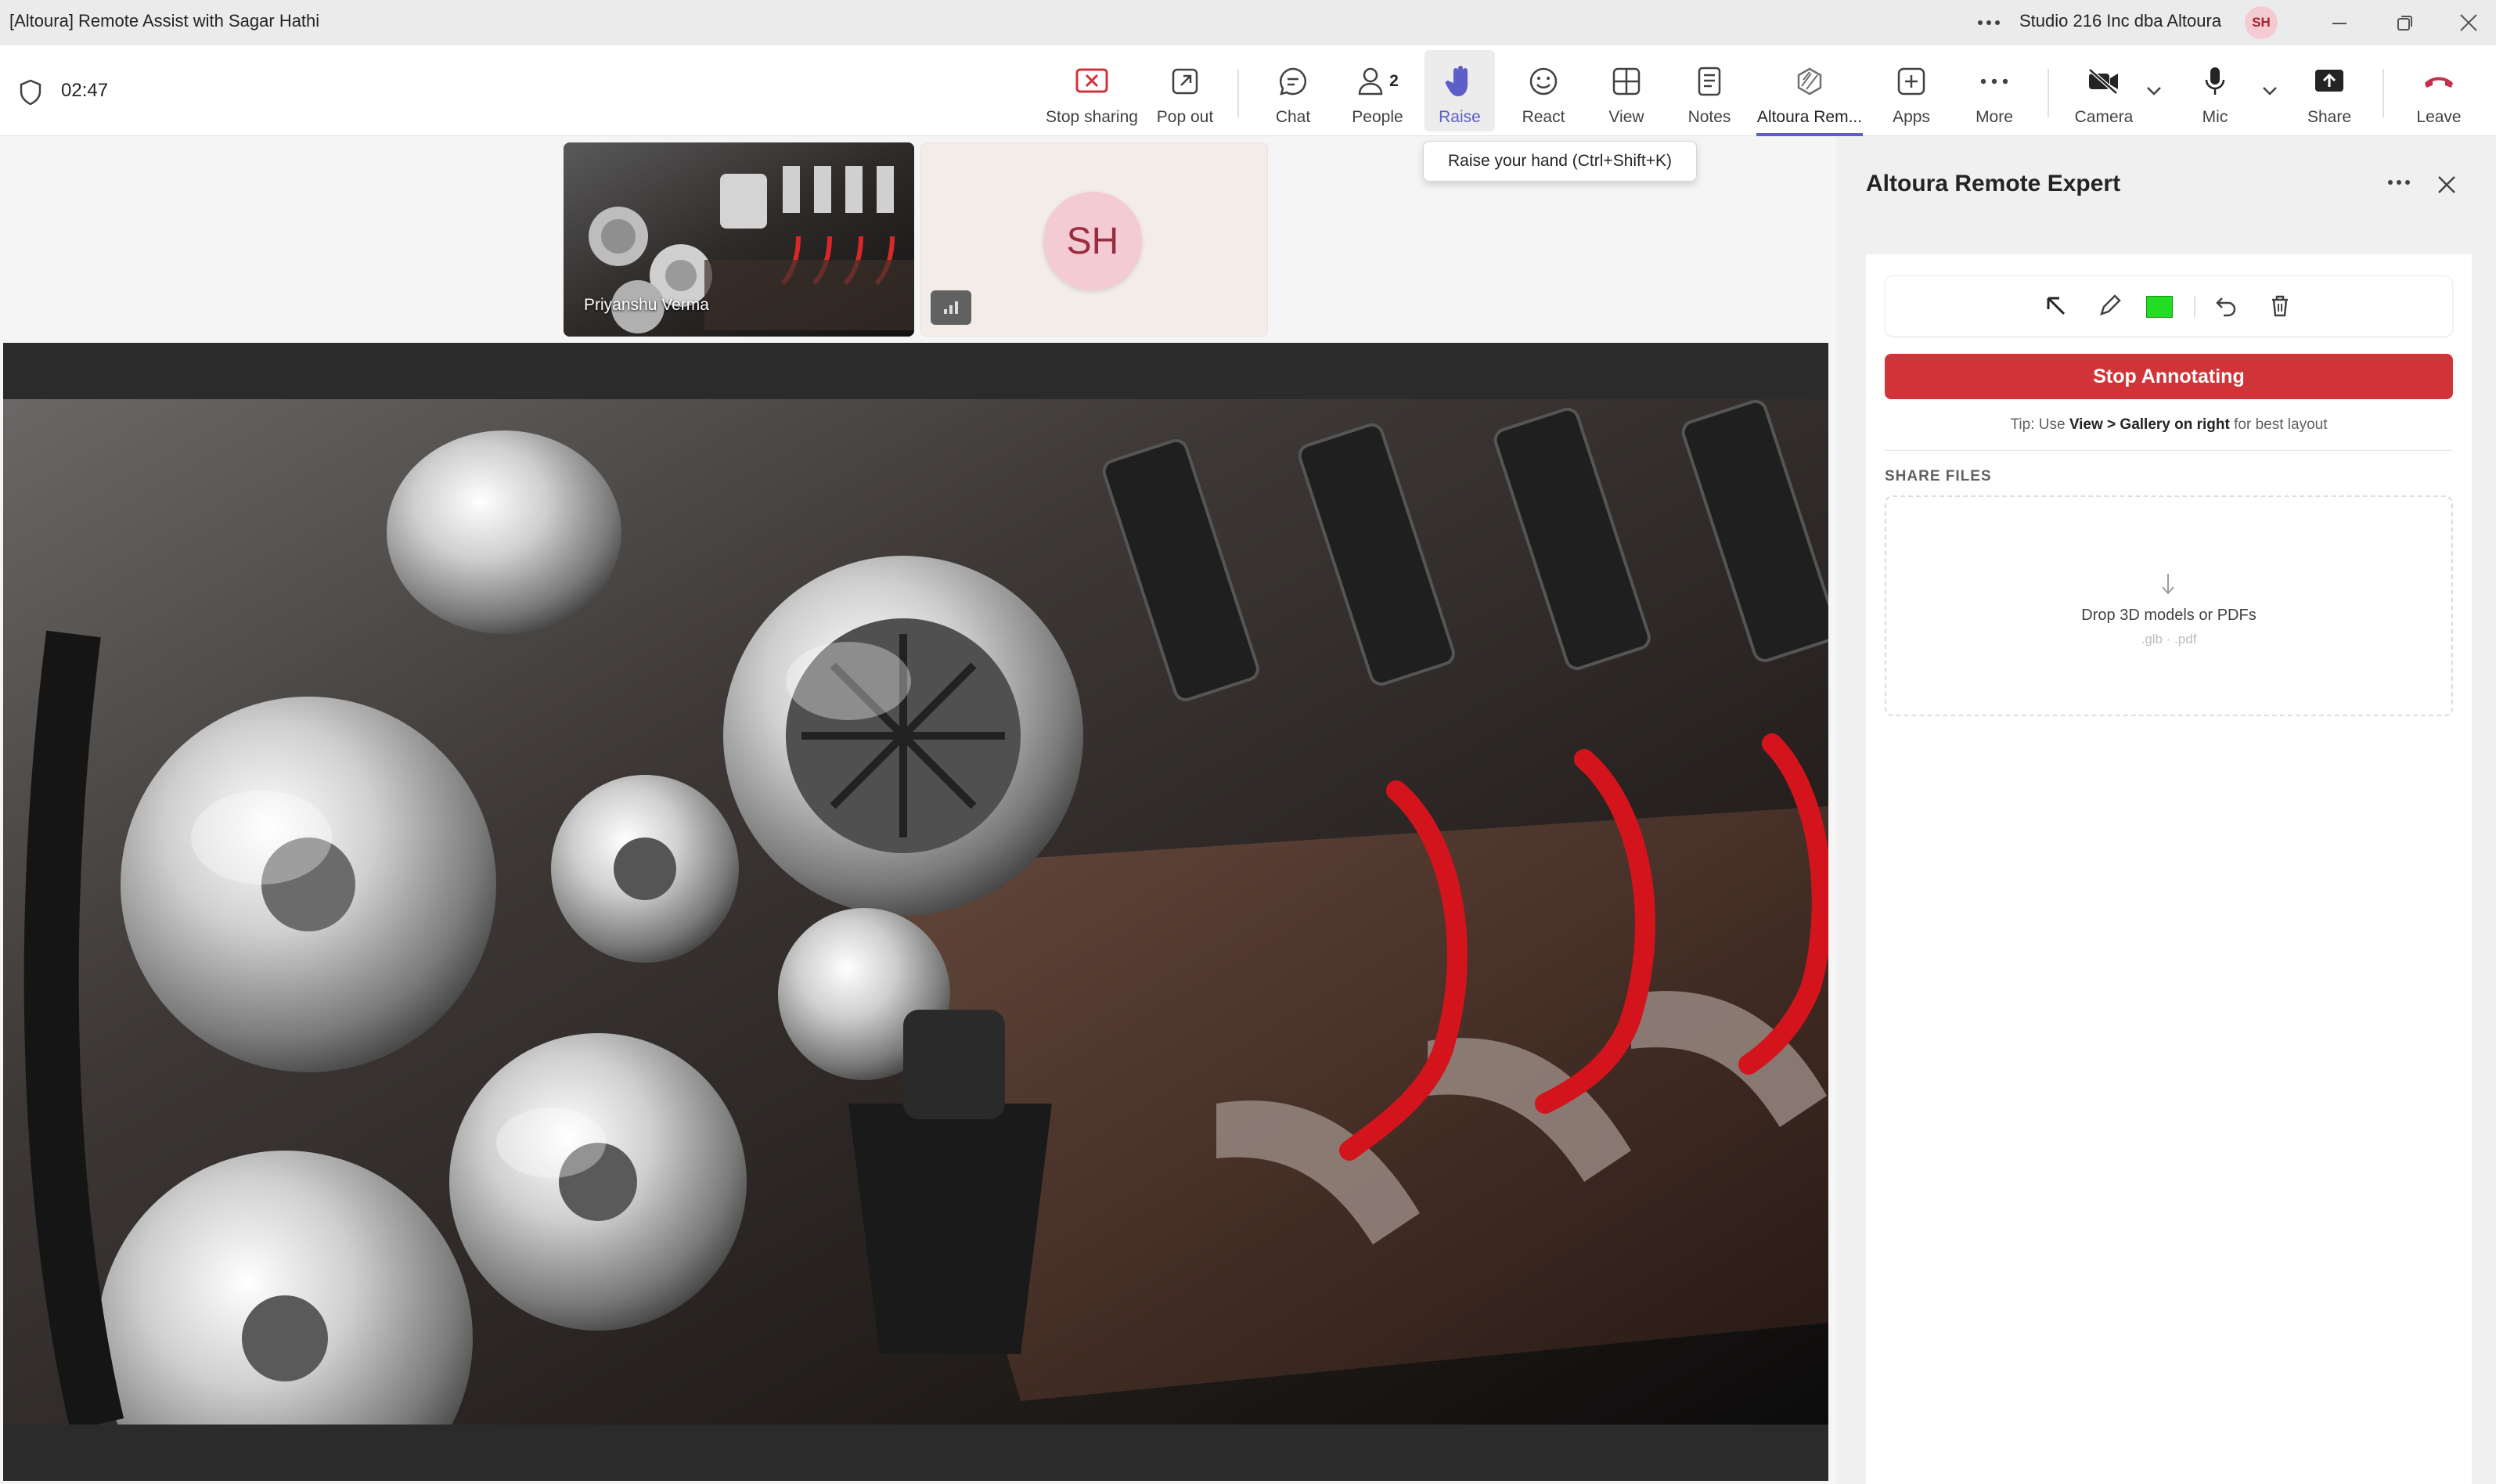  I want to click on tip-bold: View > Gallery on right, so click(2150, 424).